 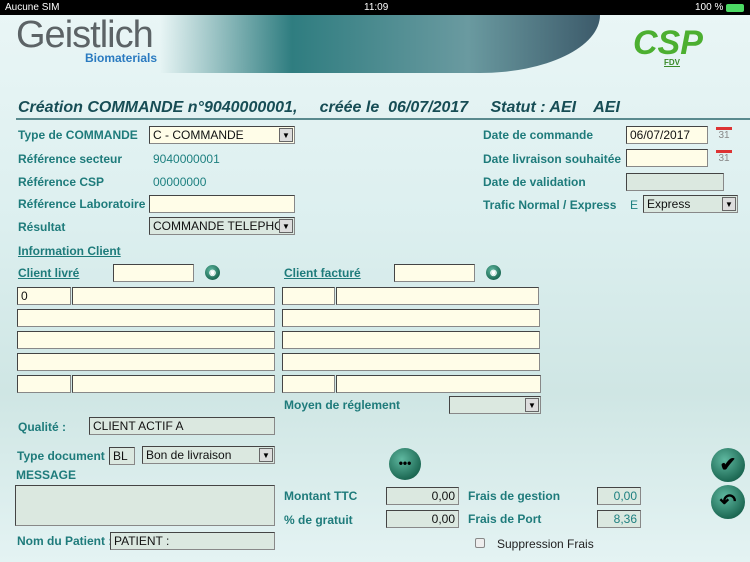 What do you see at coordinates (308, 296) in the screenshot?
I see `client-facture-code` at bounding box center [308, 296].